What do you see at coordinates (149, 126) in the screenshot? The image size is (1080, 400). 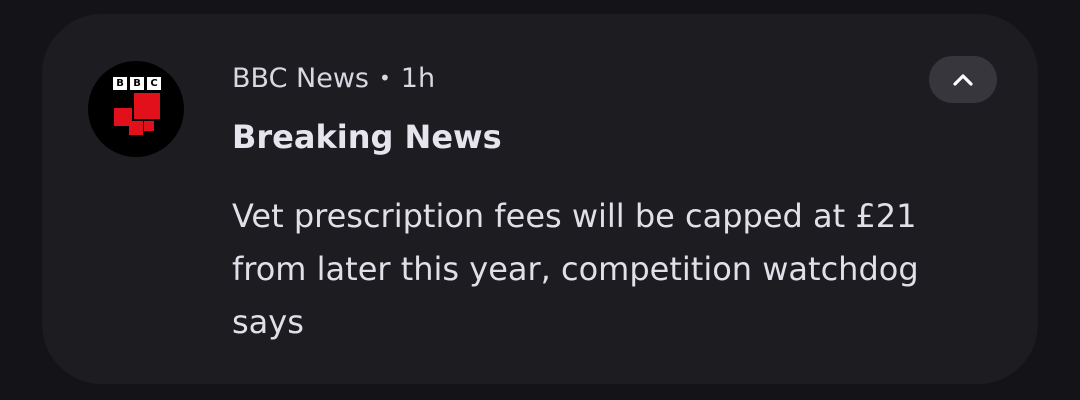 I see `logo-red-square-small` at bounding box center [149, 126].